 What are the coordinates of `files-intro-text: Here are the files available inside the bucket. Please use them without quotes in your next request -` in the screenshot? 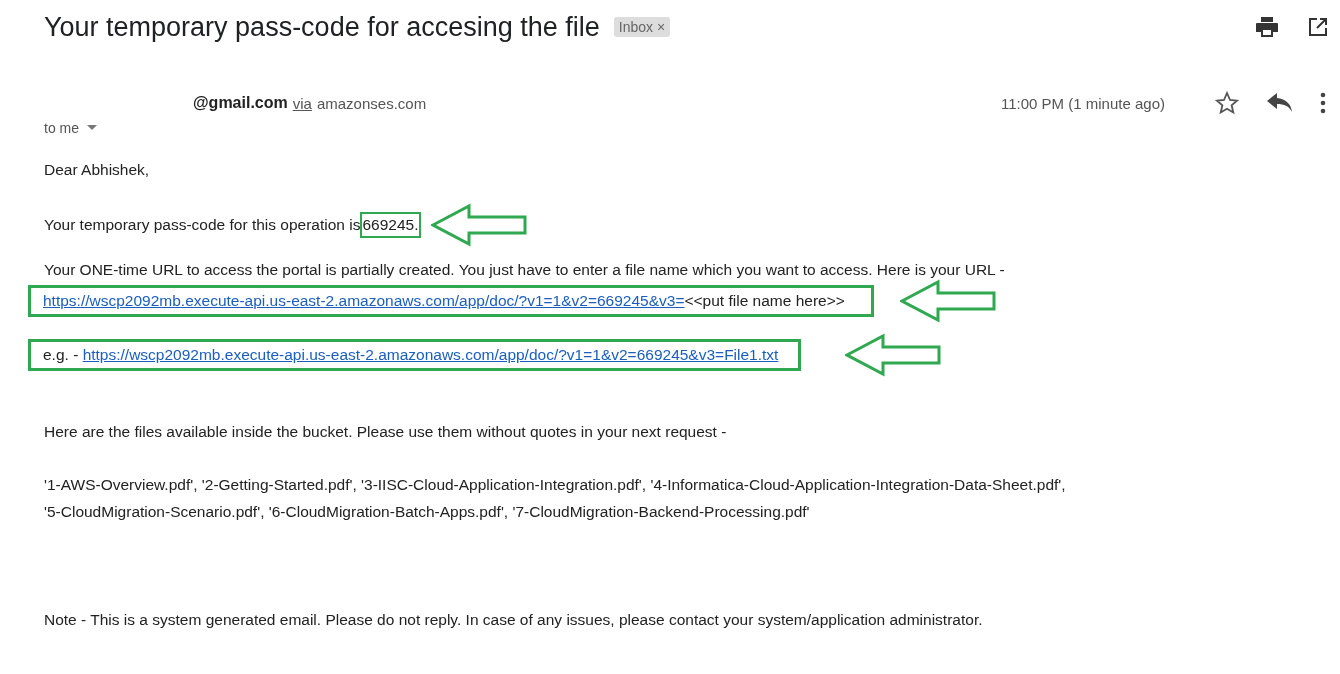 It's located at (386, 432).